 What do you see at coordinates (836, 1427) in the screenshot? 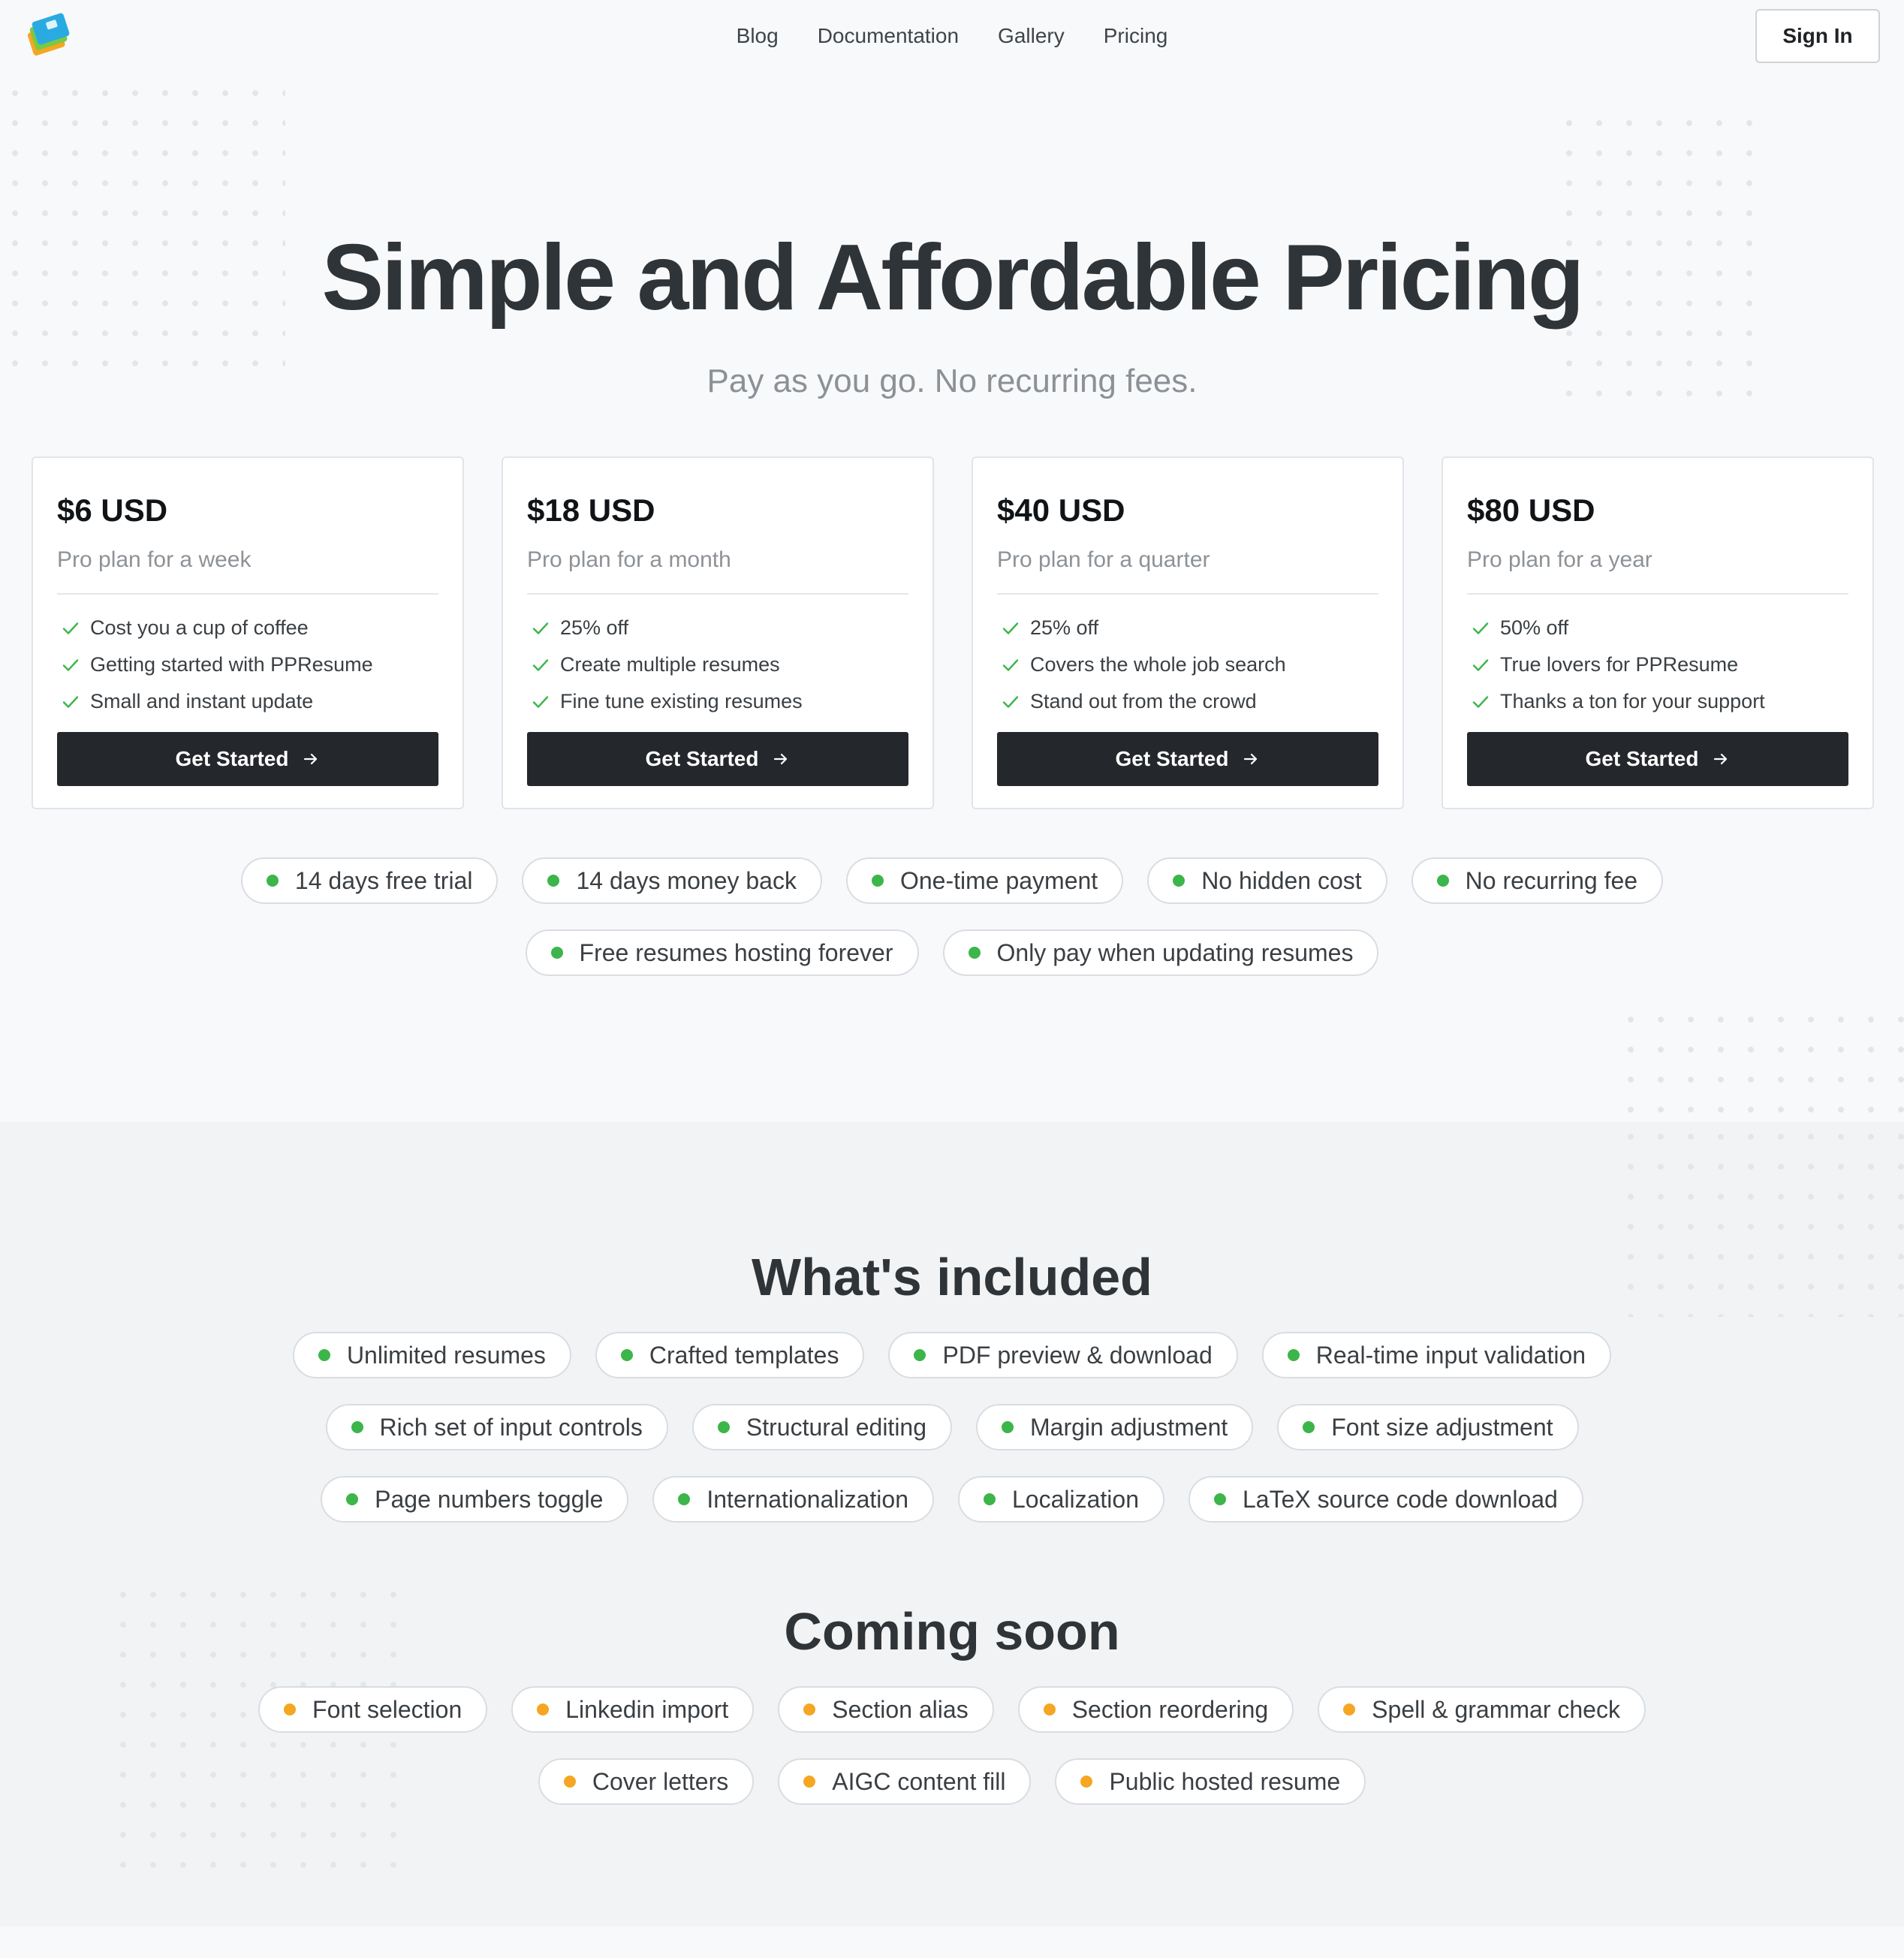
I see `feature-label: Structural editing` at bounding box center [836, 1427].